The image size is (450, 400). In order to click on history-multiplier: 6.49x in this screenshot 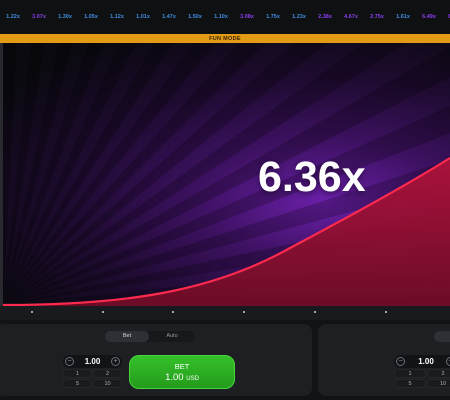, I will do `click(429, 17)`.